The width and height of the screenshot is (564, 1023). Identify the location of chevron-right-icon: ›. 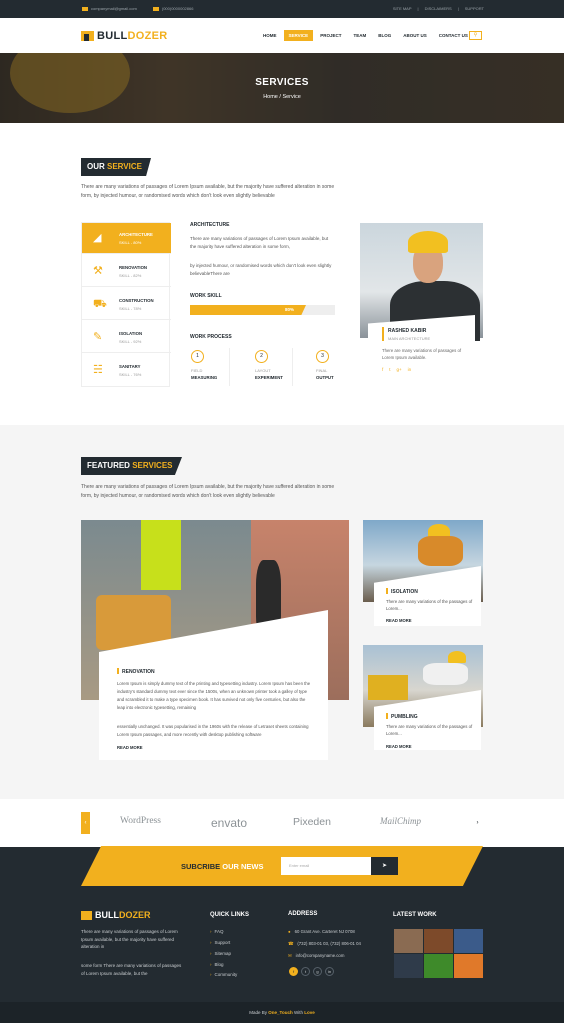
(477, 823).